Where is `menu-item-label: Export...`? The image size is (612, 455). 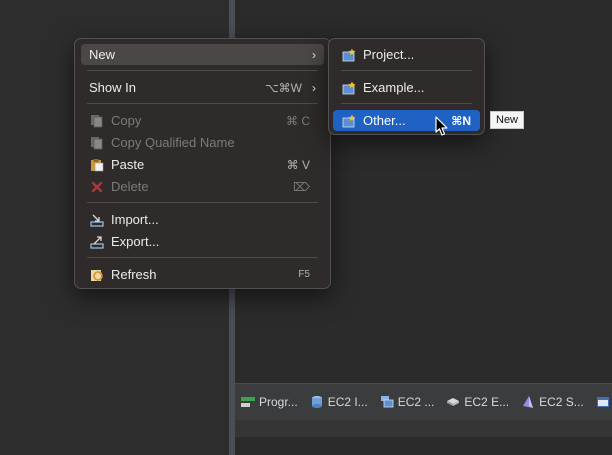
menu-item-label: Export... is located at coordinates (135, 241).